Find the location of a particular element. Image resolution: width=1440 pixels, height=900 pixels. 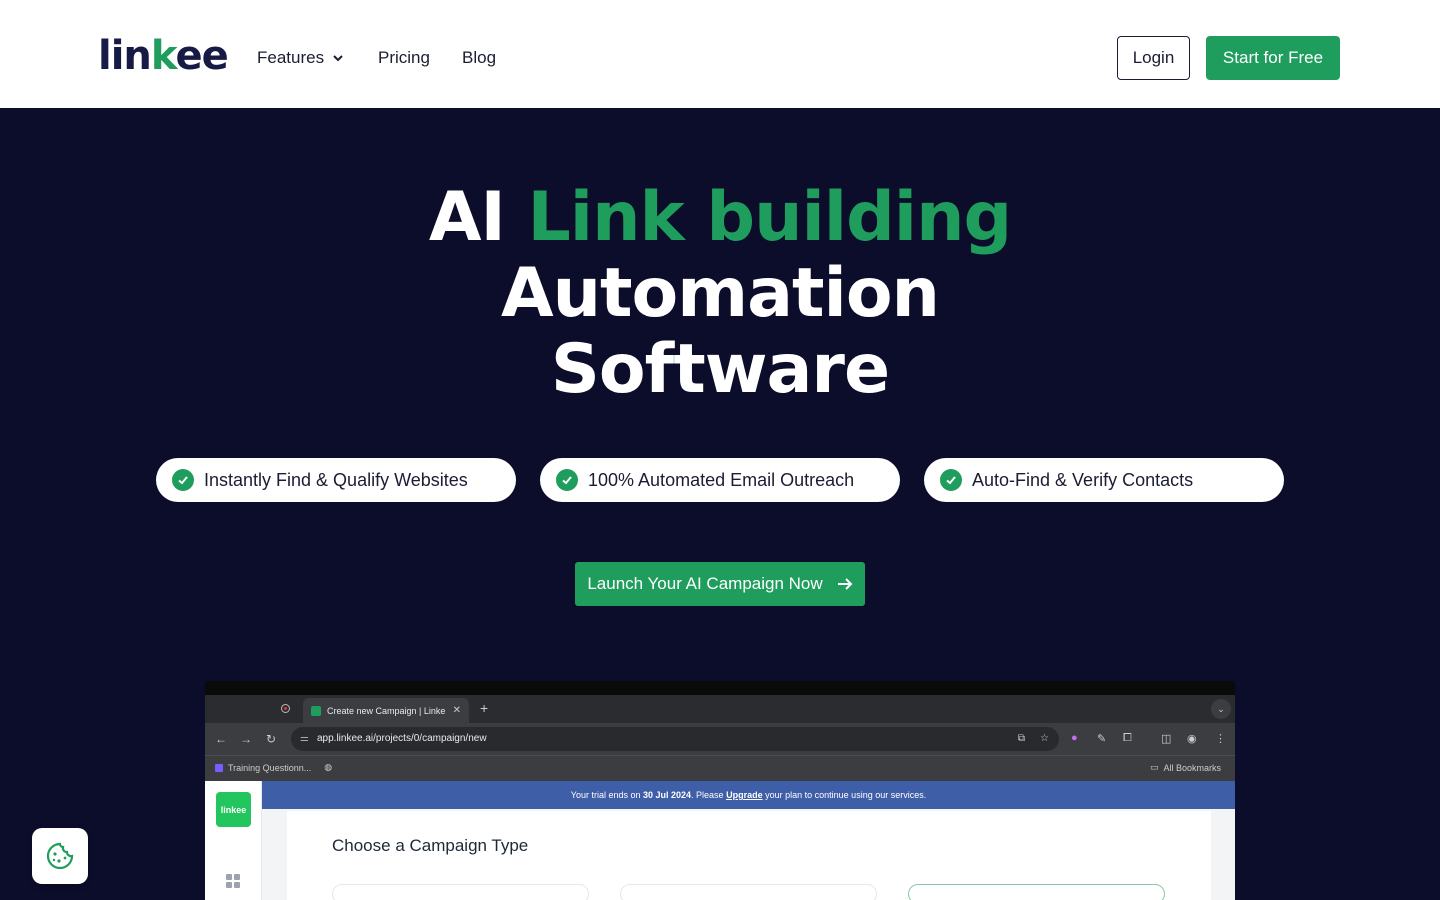

puzzle-icon: ⧠ is located at coordinates (1127, 738).